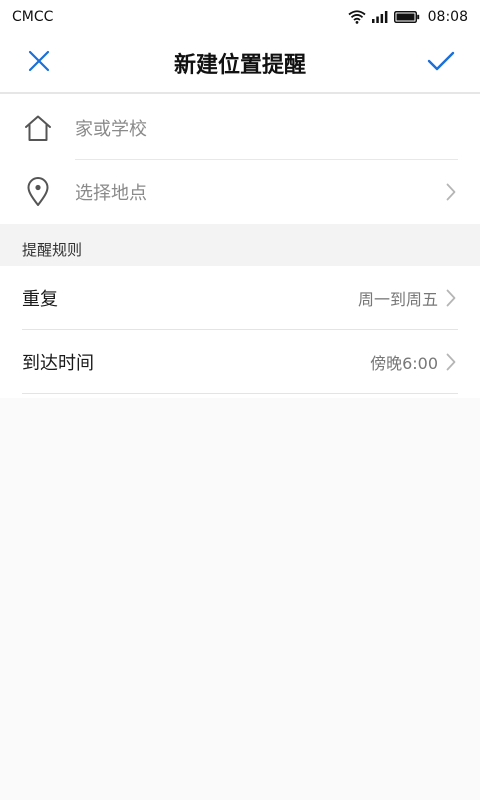 This screenshot has height=800, width=480. I want to click on check-icon, so click(441, 63).